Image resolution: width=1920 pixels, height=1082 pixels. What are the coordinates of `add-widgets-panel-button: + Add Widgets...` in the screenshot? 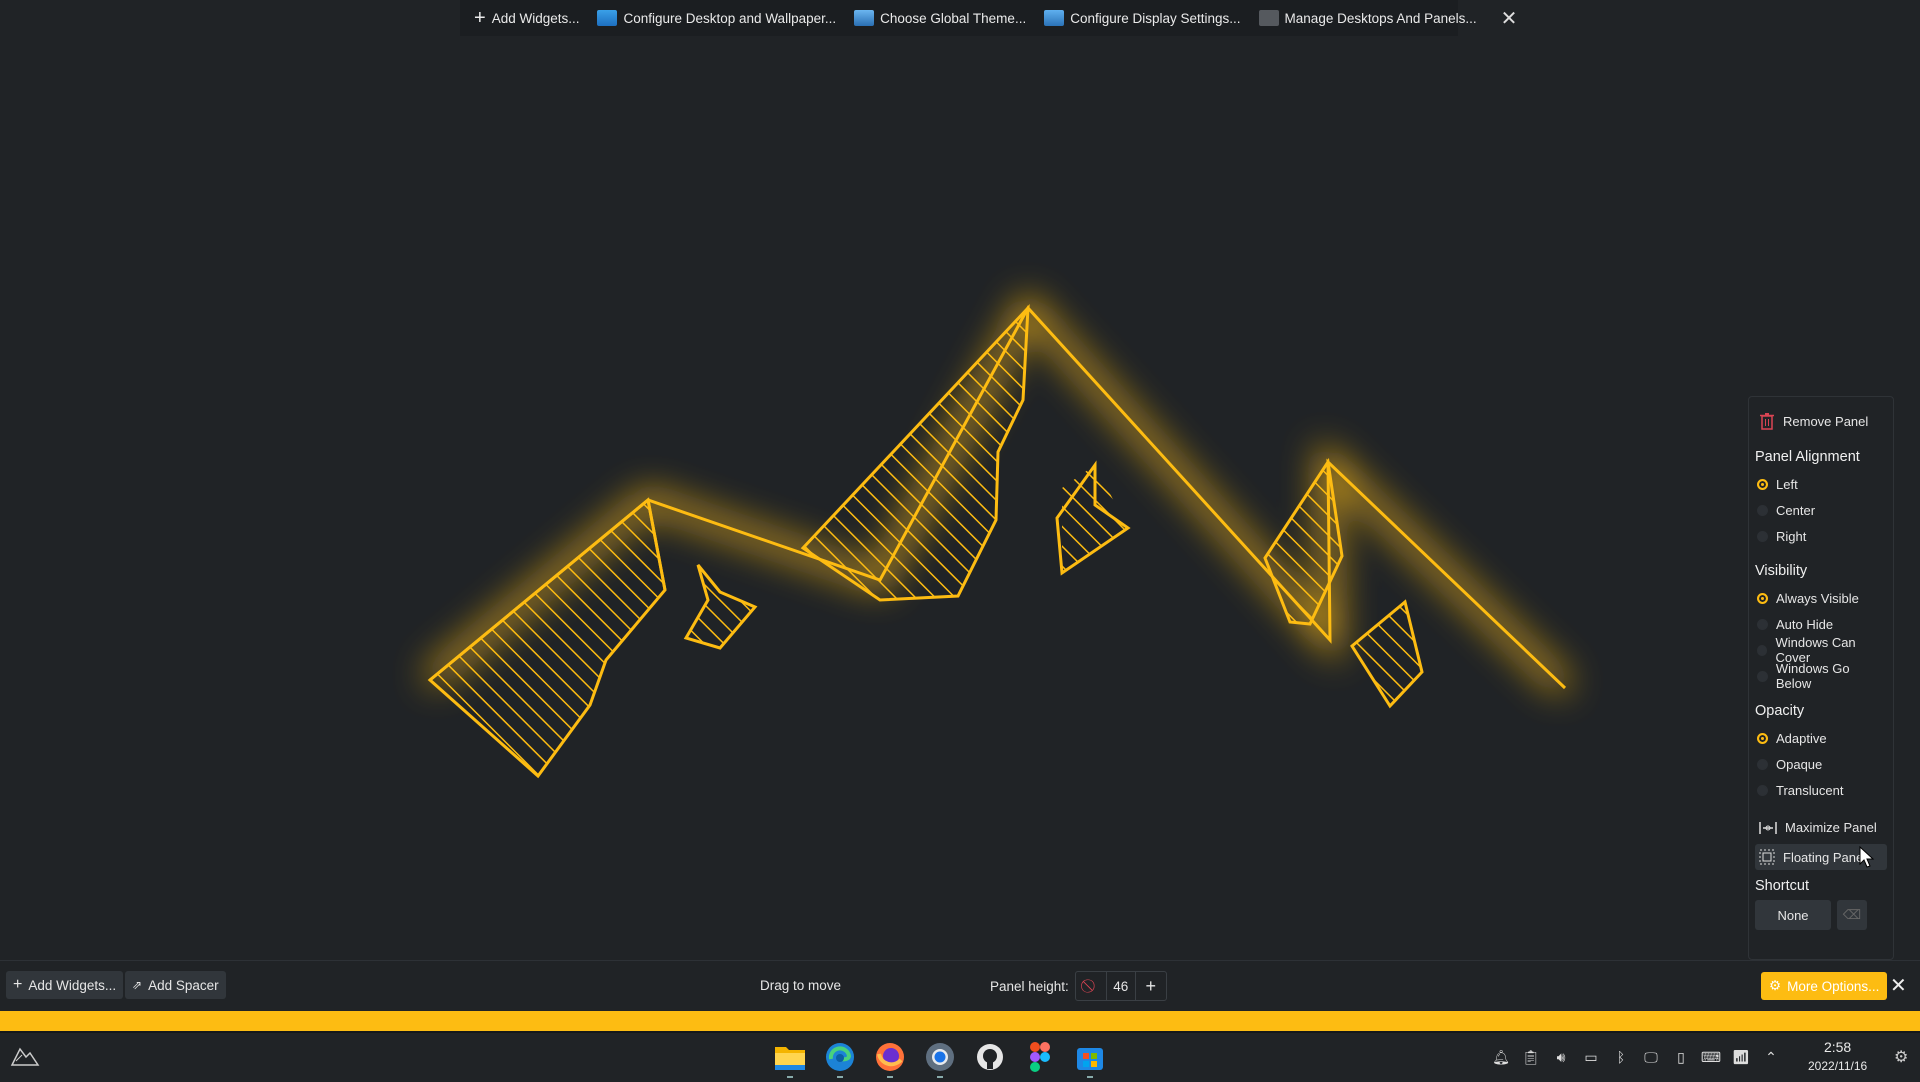 It's located at (65, 985).